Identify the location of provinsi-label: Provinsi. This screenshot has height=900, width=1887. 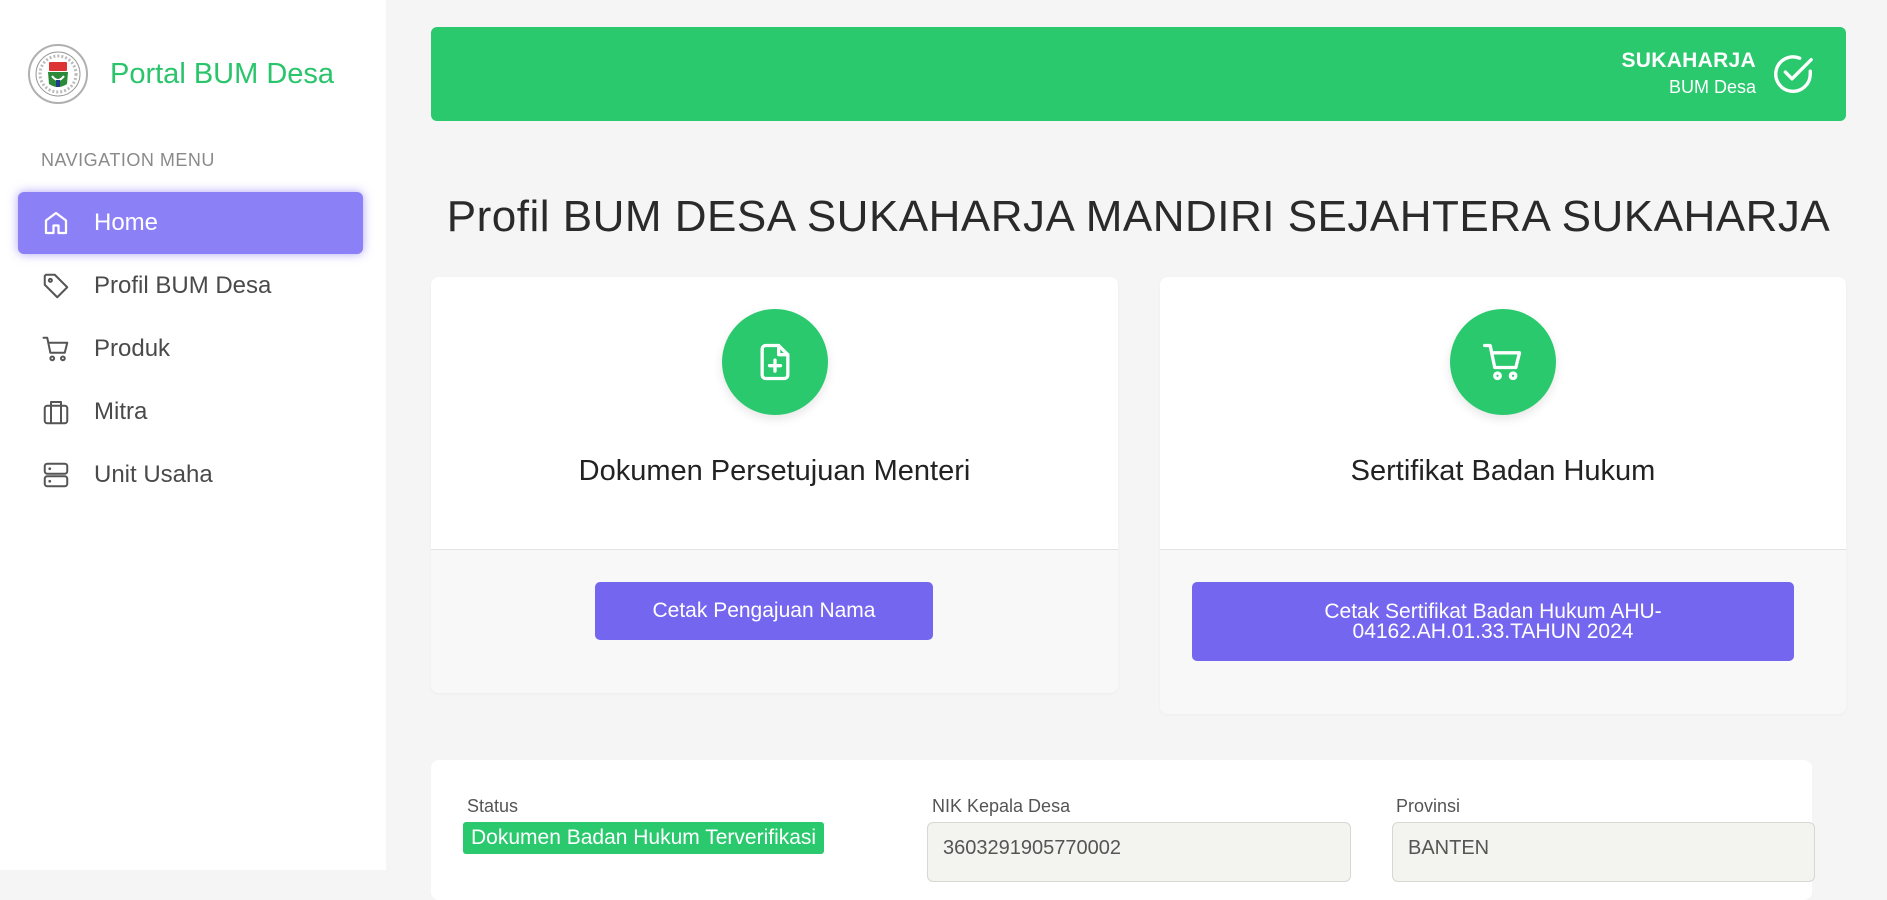
(1428, 806).